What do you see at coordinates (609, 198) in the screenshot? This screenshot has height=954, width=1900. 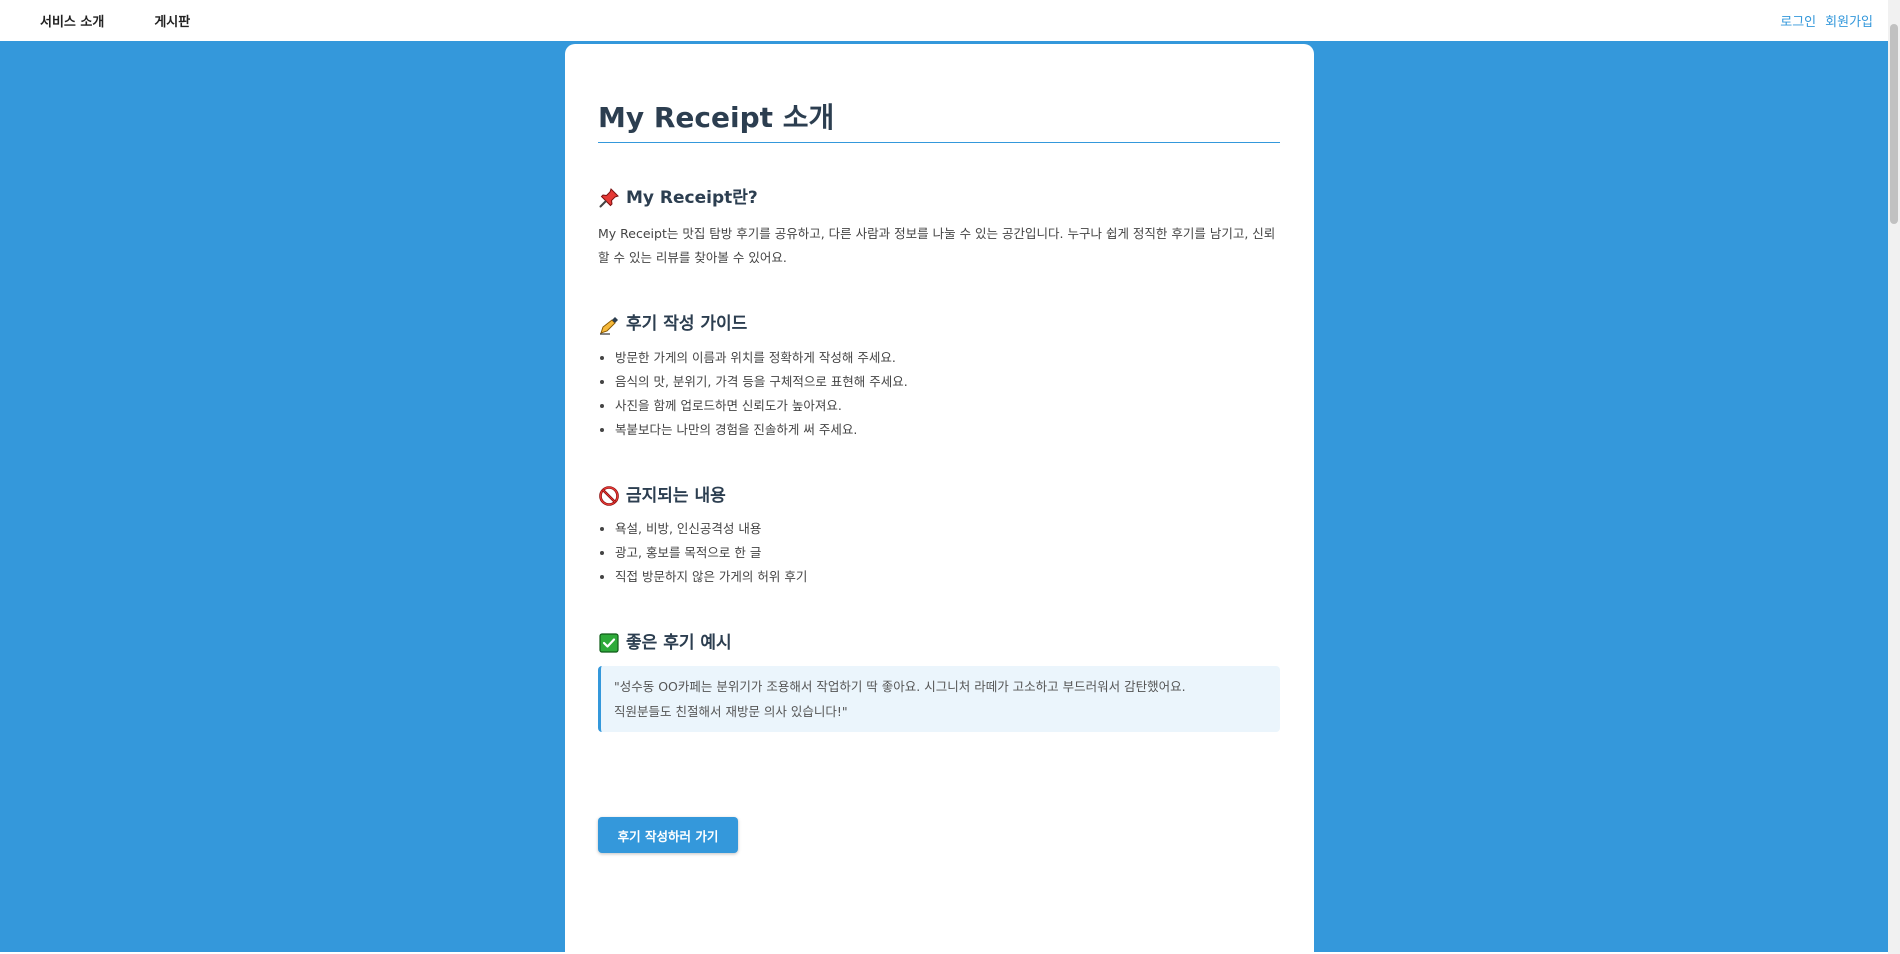 I see `pushpin-icon` at bounding box center [609, 198].